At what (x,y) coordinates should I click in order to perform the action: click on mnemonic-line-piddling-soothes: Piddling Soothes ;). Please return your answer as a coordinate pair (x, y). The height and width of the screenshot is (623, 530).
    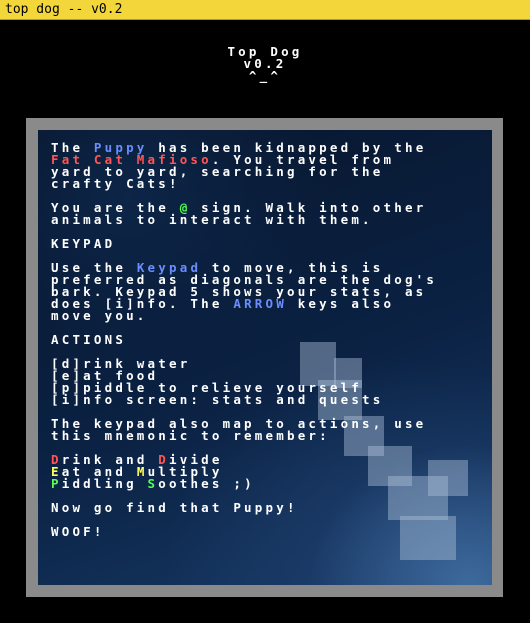
    Looking at the image, I should click on (153, 483).